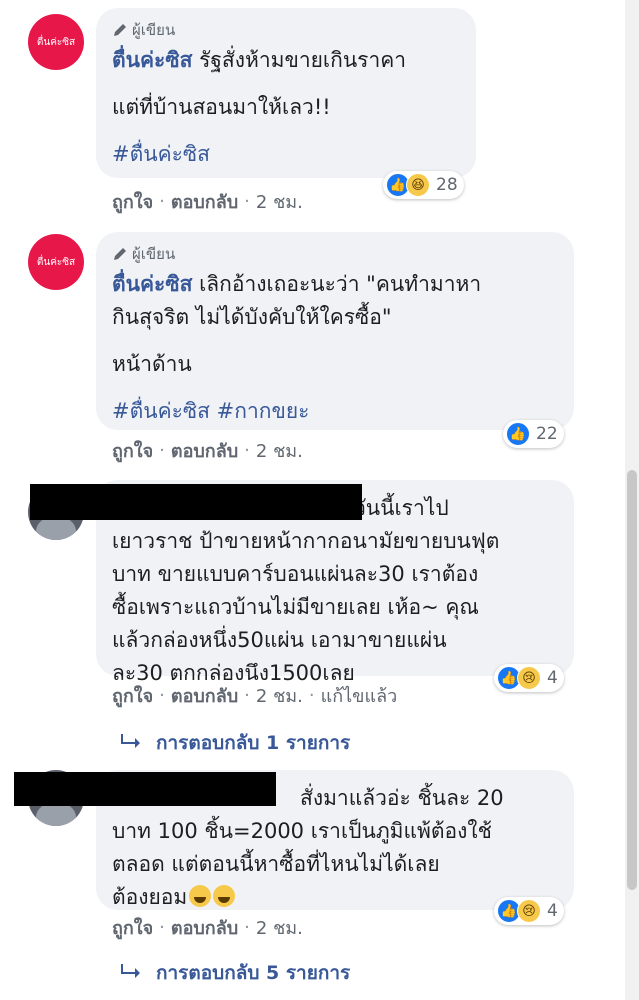 The height and width of the screenshot is (1000, 639). Describe the element at coordinates (152, 364) in the screenshot. I see `comment-line: หน้าด้าน` at that location.